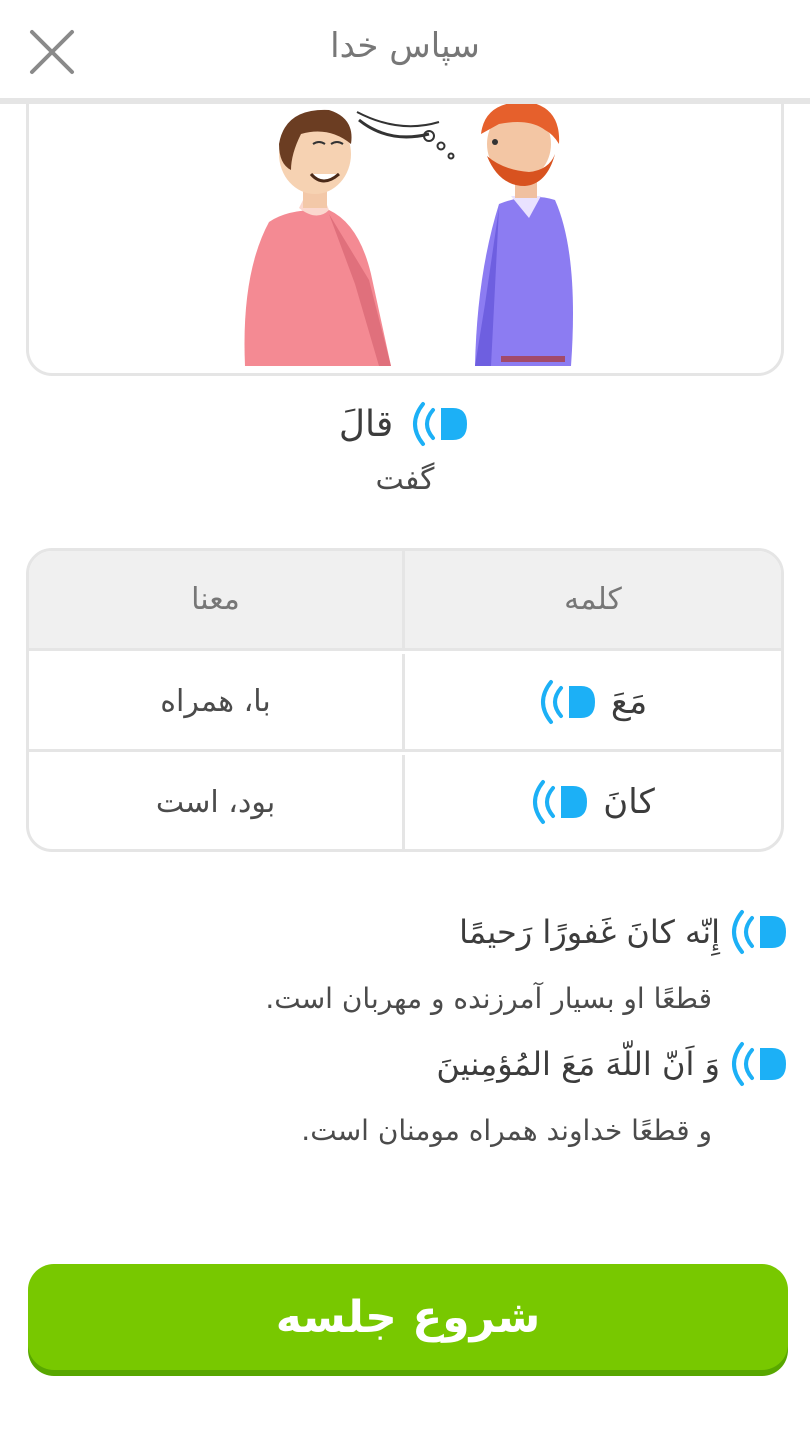 This screenshot has height=1440, width=810. I want to click on table-header-row: معنا کلمه, so click(405, 601).